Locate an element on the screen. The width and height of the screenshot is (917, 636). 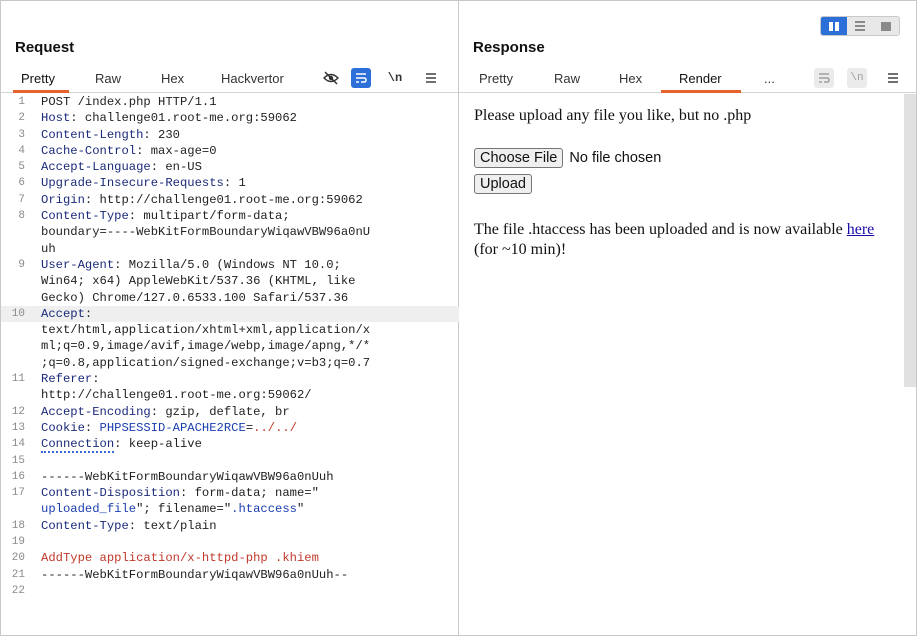
code-segment: PHPSESSID-APACHE2RCE is located at coordinates (172, 427).